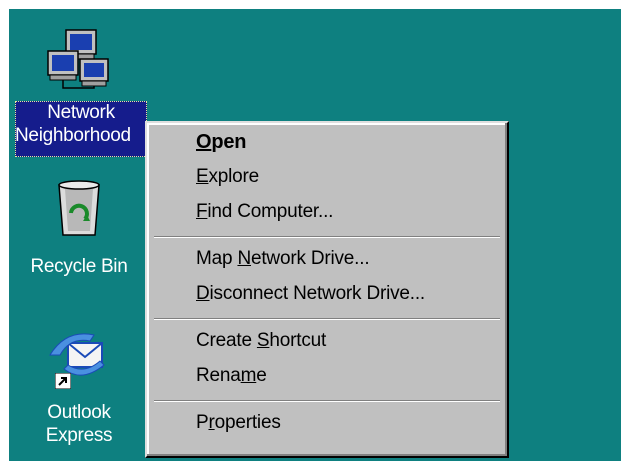 Image resolution: width=621 pixels, height=466 pixels. What do you see at coordinates (79, 435) in the screenshot?
I see `label-line-2: Express` at bounding box center [79, 435].